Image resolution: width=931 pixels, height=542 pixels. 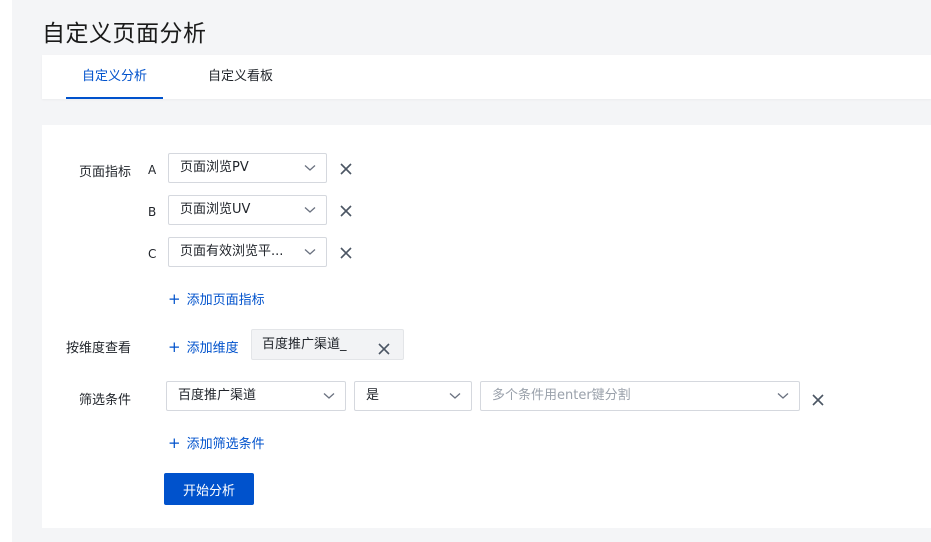 What do you see at coordinates (215, 209) in the screenshot?
I see `metric-select-b-value: 页面浏览UV` at bounding box center [215, 209].